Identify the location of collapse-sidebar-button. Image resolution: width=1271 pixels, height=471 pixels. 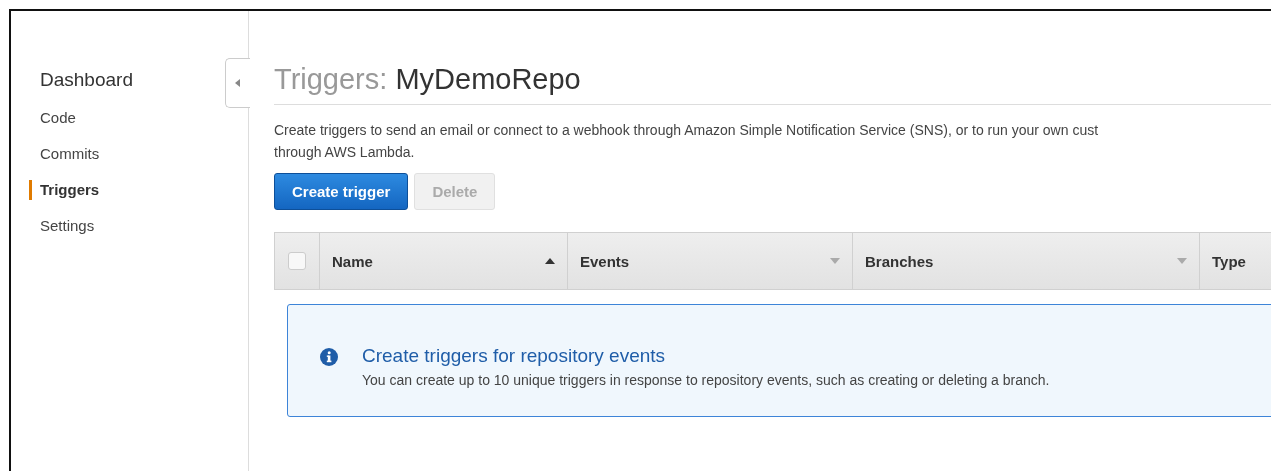
(237, 83).